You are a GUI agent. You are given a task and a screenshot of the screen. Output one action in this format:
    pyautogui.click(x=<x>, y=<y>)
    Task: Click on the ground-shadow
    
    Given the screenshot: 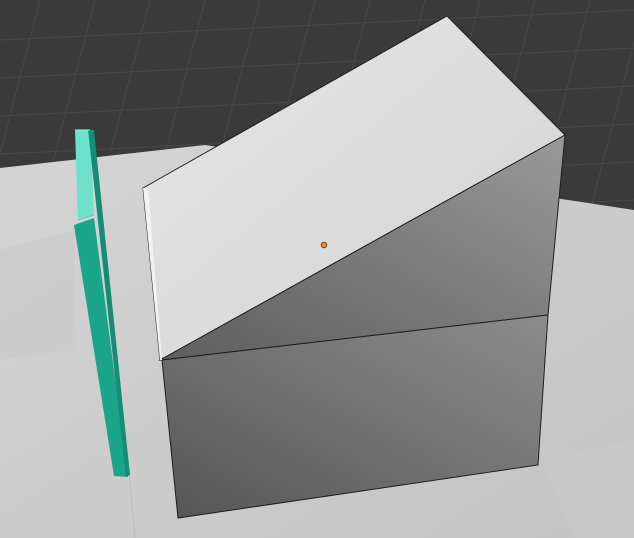 What is the action you would take?
    pyautogui.click(x=37, y=295)
    